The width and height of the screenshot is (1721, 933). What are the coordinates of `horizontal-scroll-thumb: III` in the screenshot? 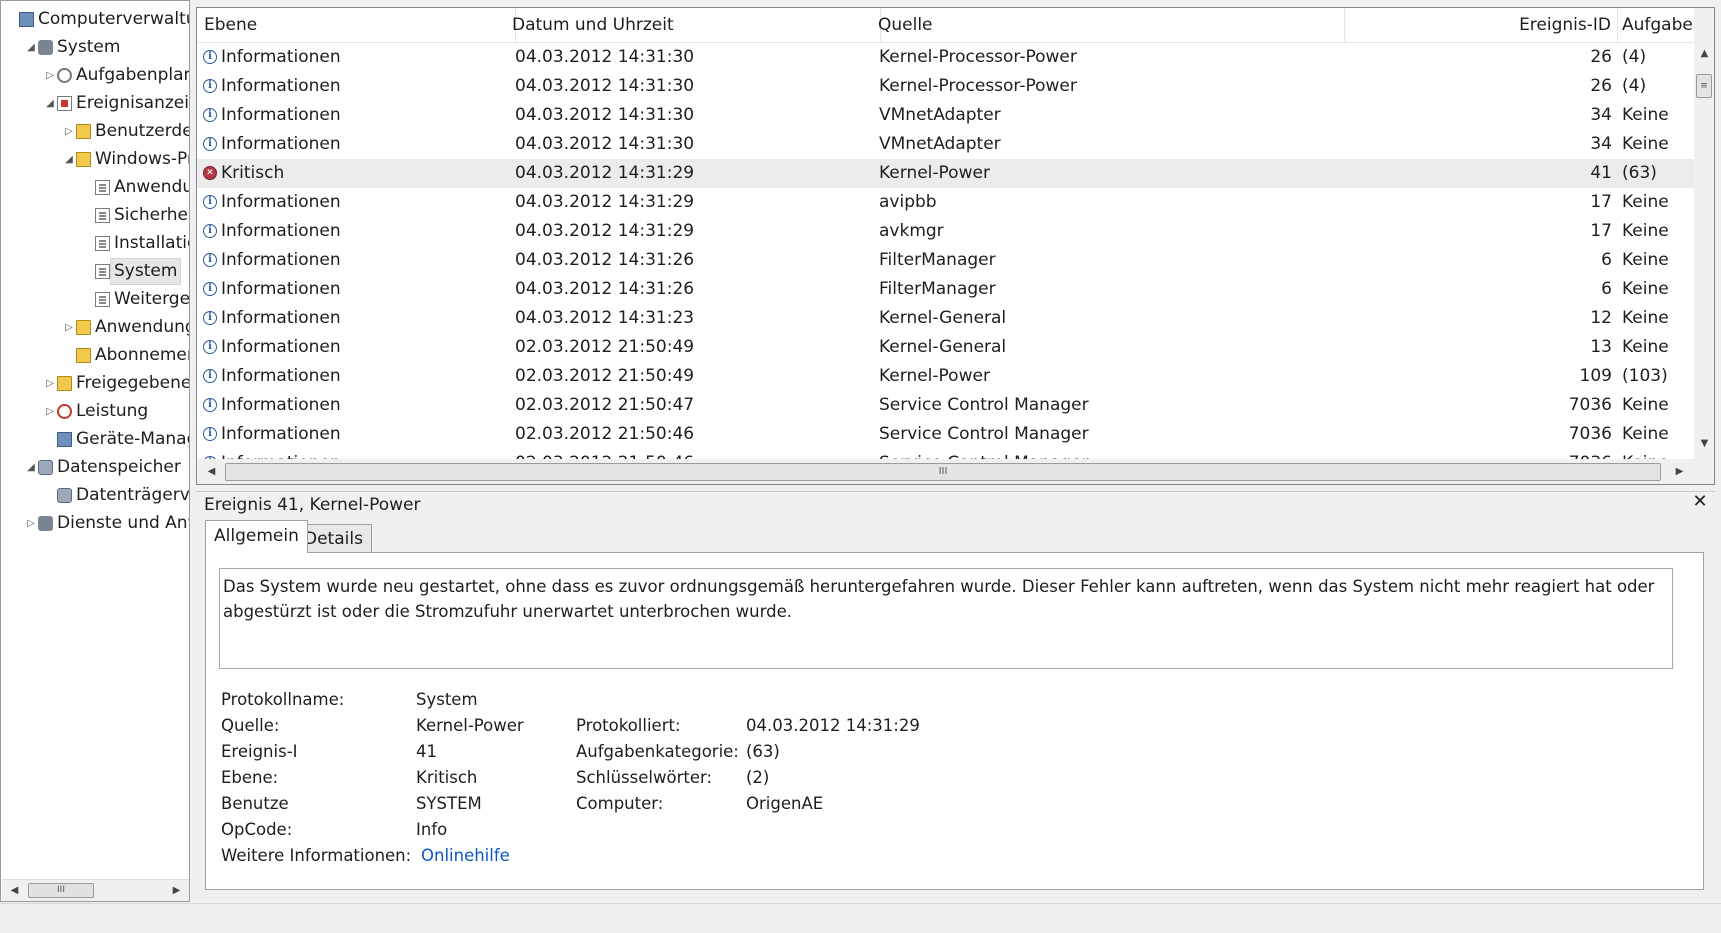 It's located at (943, 472).